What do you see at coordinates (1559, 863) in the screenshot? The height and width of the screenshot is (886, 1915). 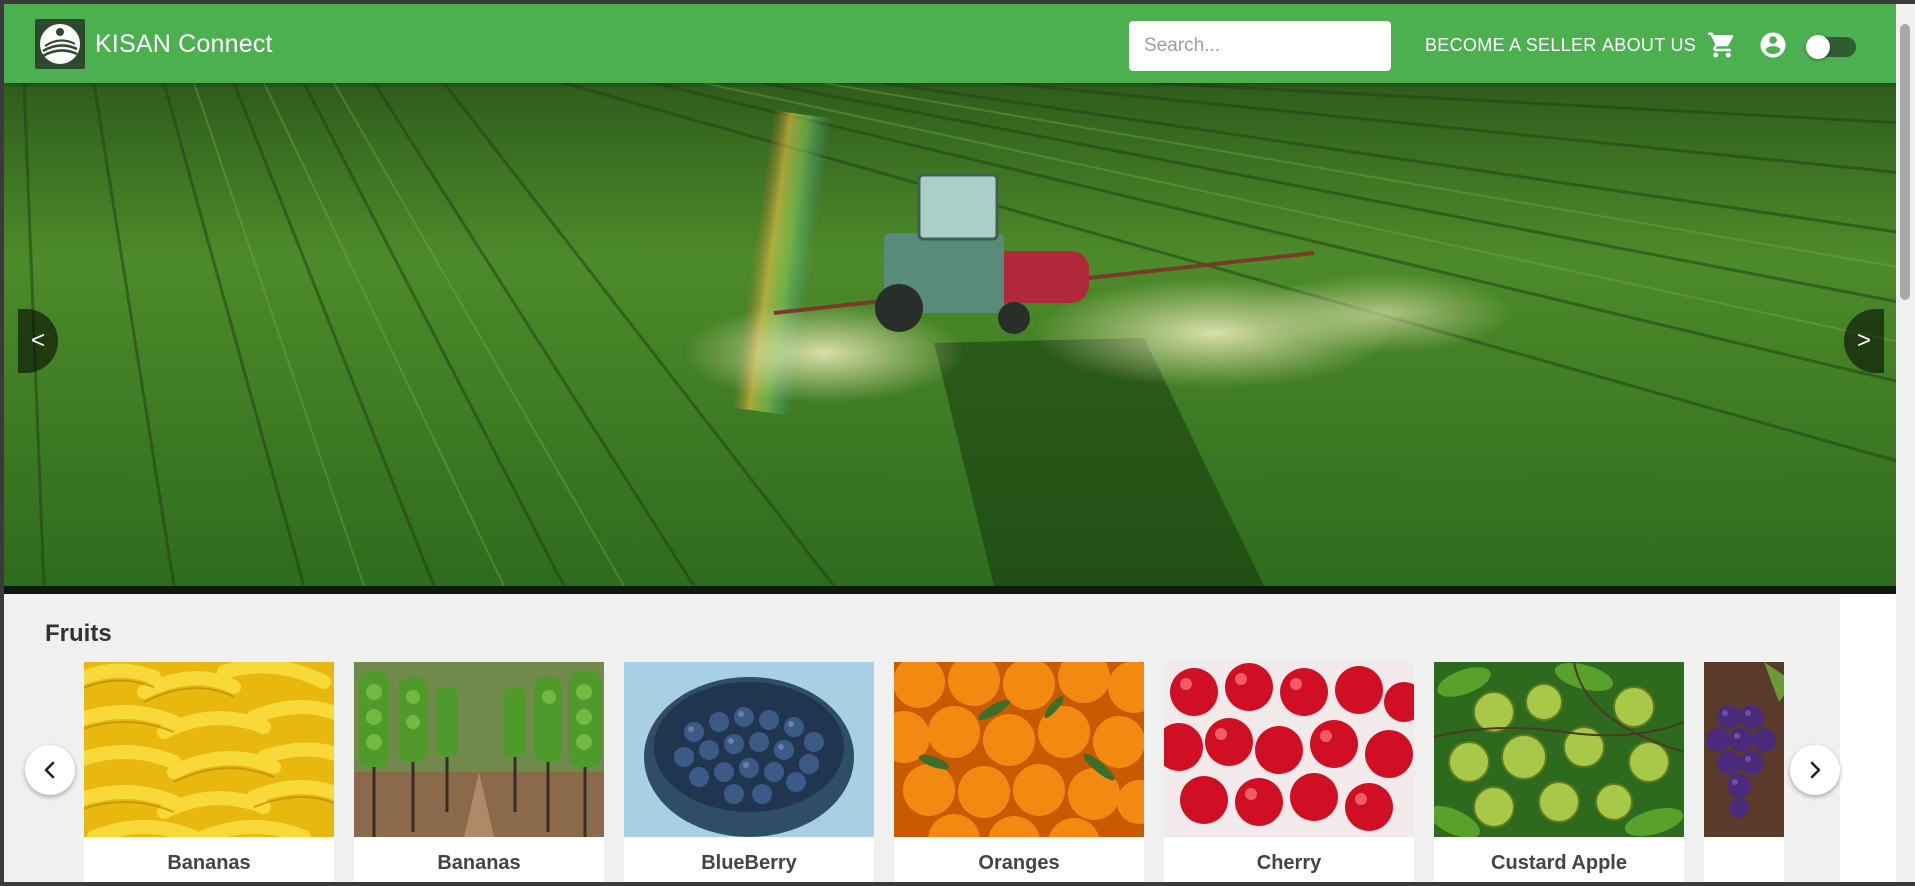 I see `product-name: Custard Apple` at bounding box center [1559, 863].